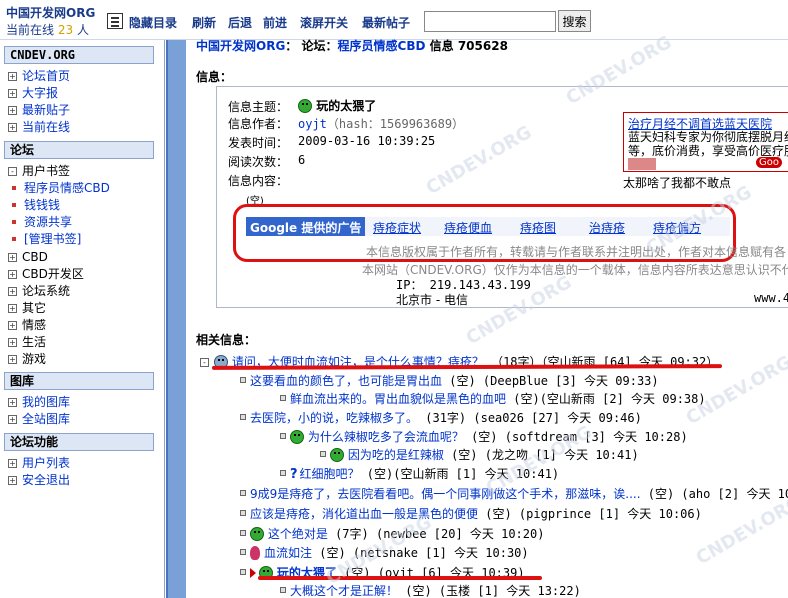 The height and width of the screenshot is (598, 788). I want to click on search-input, so click(490, 21).